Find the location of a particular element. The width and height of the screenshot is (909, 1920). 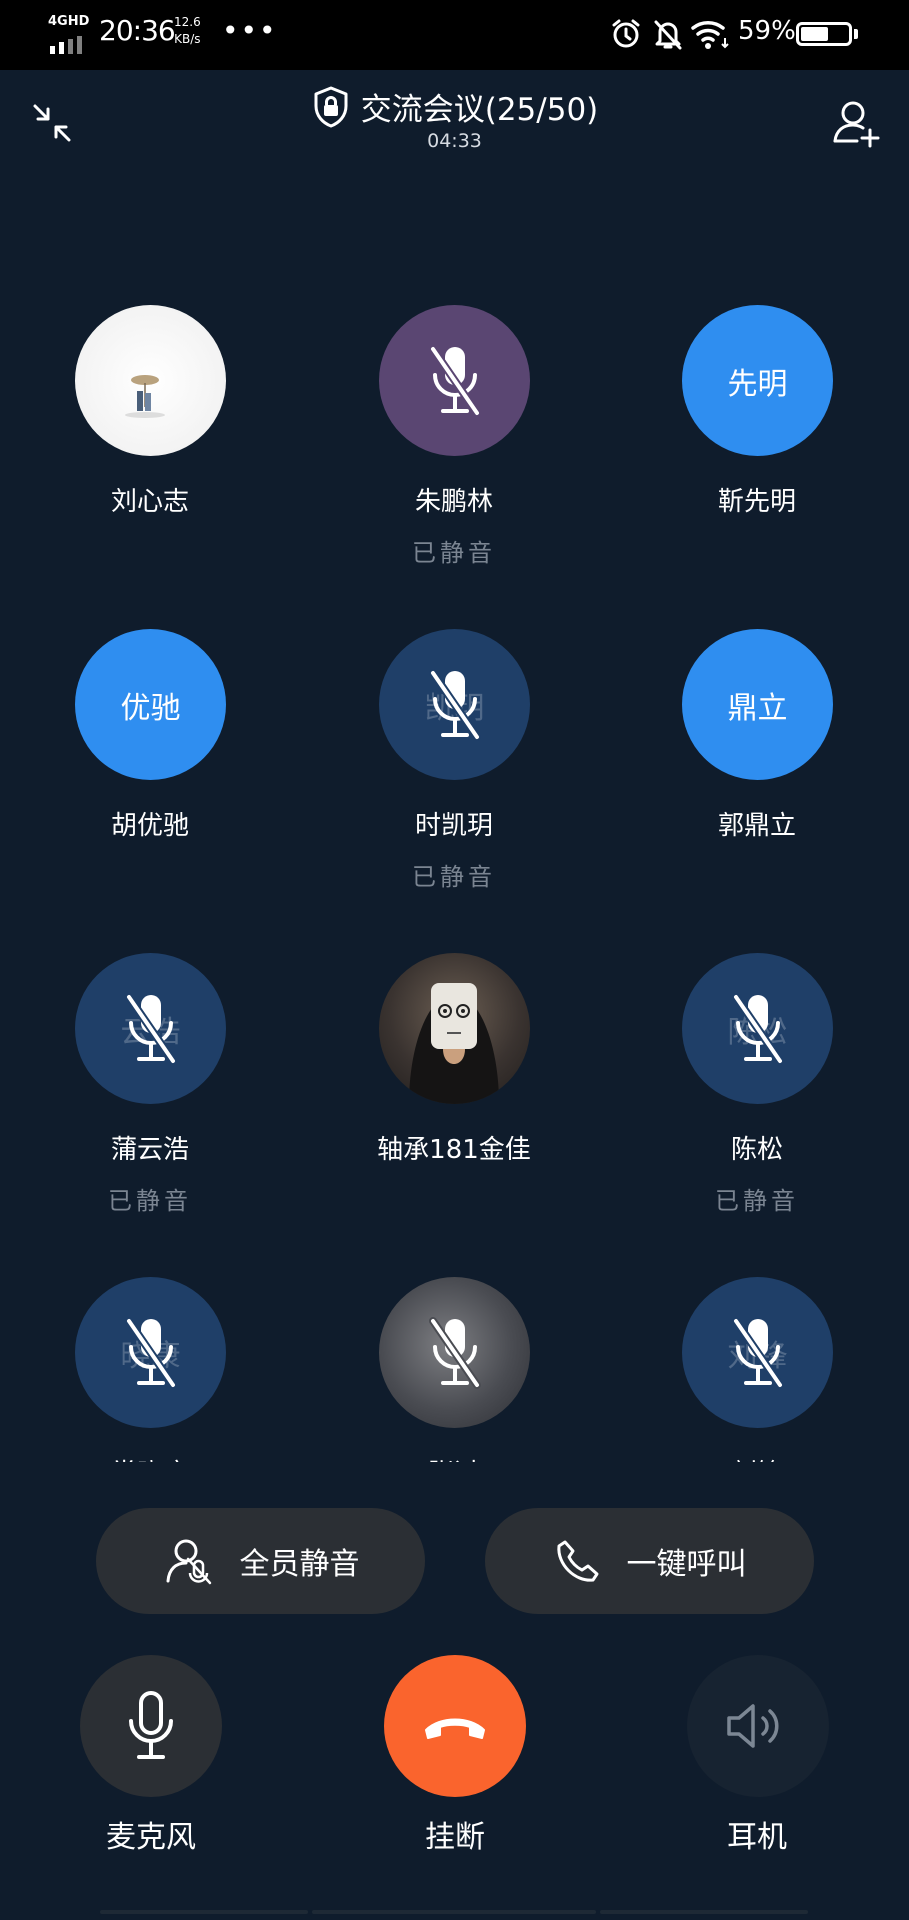

avatar: 优驰 is located at coordinates (150, 704).